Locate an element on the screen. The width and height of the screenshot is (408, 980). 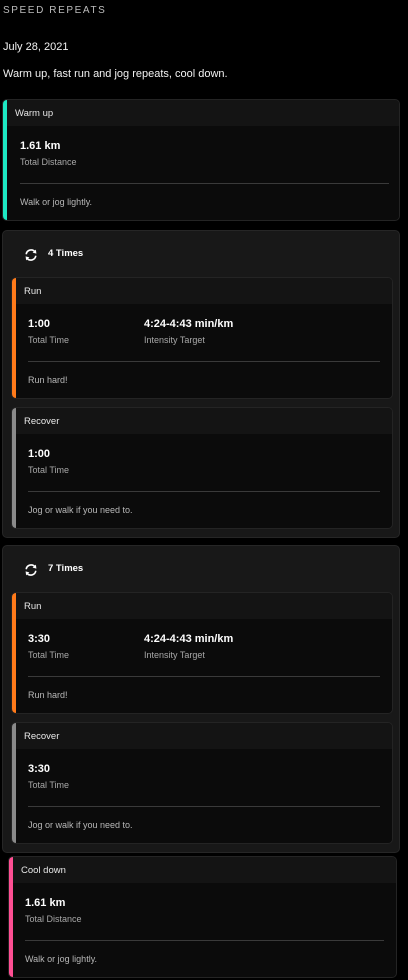
cooldown-distance-value: 1.61 km is located at coordinates (45, 903).